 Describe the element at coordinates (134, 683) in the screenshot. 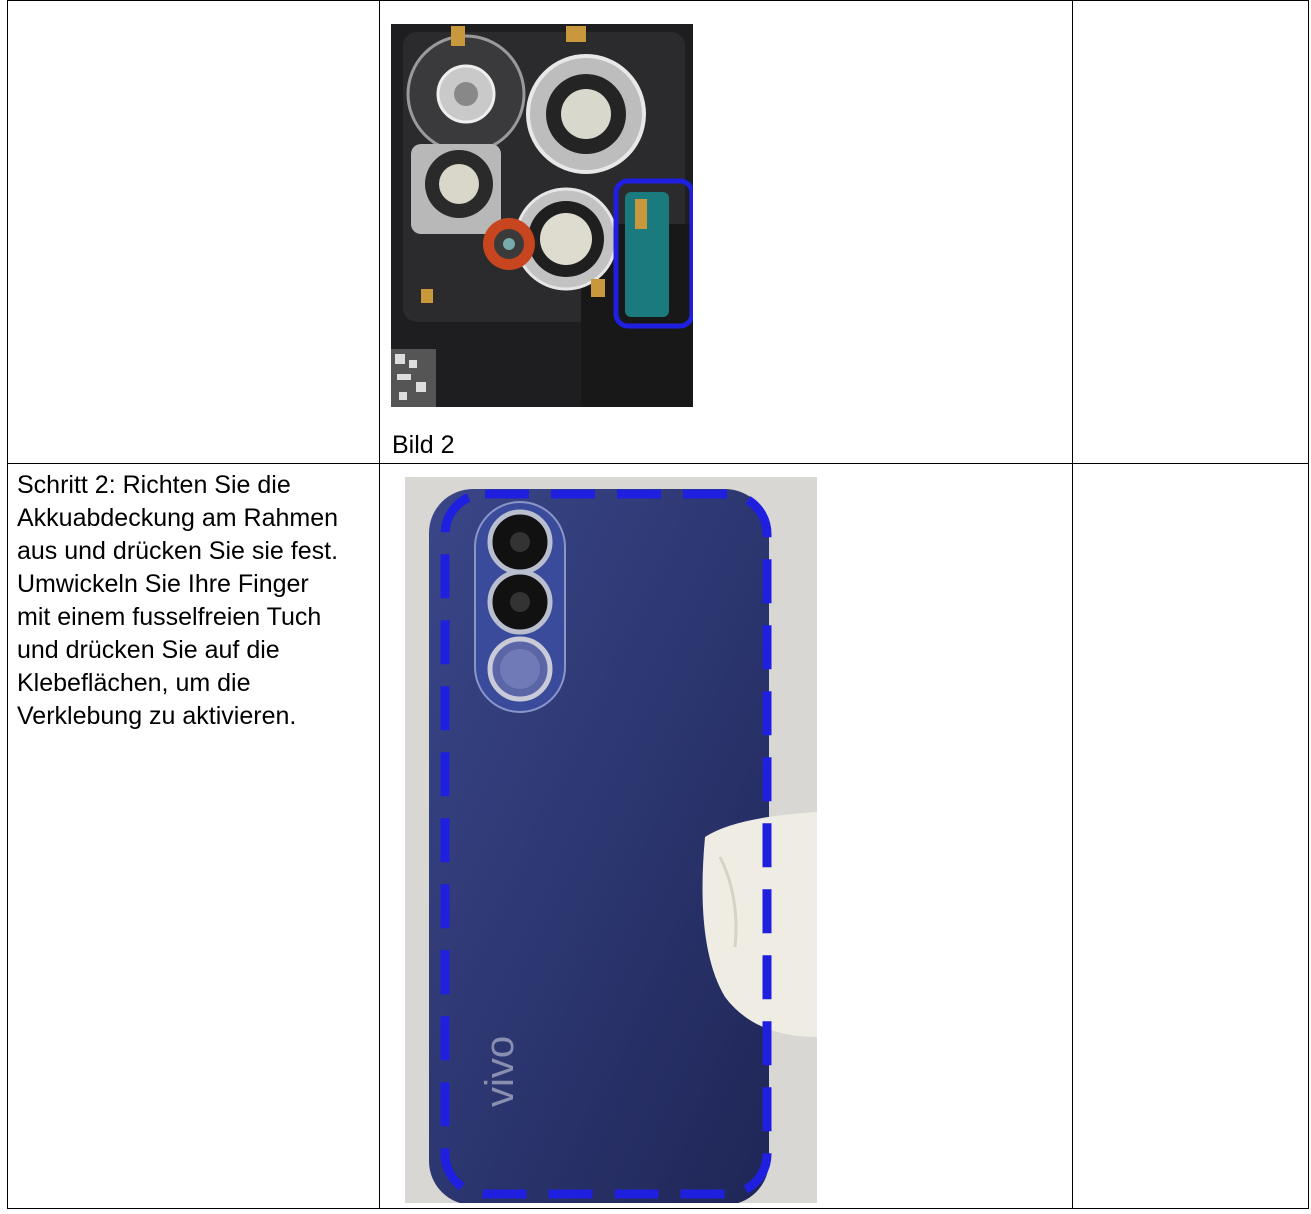

I see `step-line: Klebeflächen, um die` at that location.